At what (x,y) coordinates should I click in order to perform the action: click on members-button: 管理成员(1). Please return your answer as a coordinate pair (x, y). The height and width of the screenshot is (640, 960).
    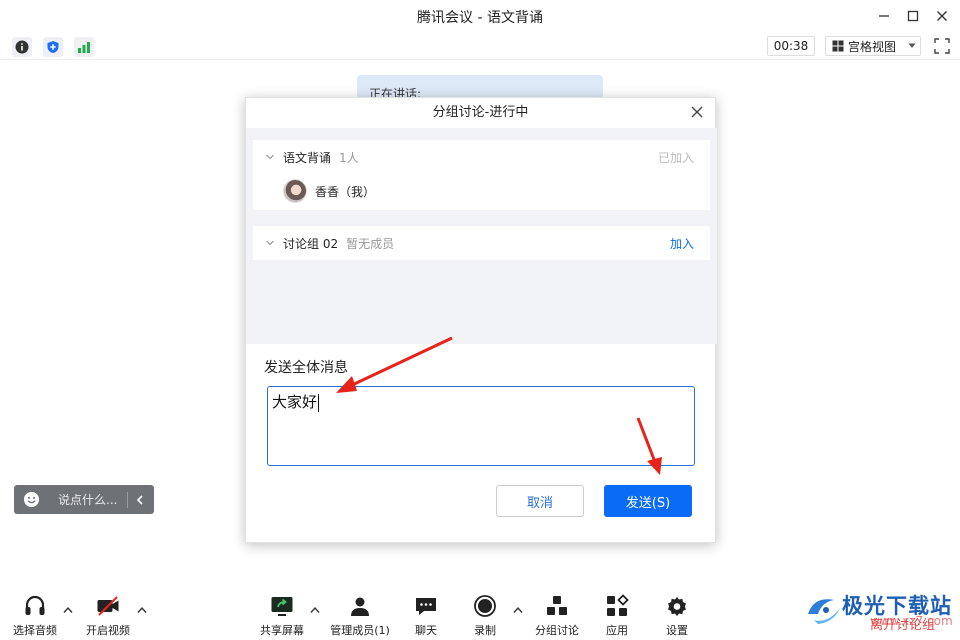
    Looking at the image, I should click on (360, 616).